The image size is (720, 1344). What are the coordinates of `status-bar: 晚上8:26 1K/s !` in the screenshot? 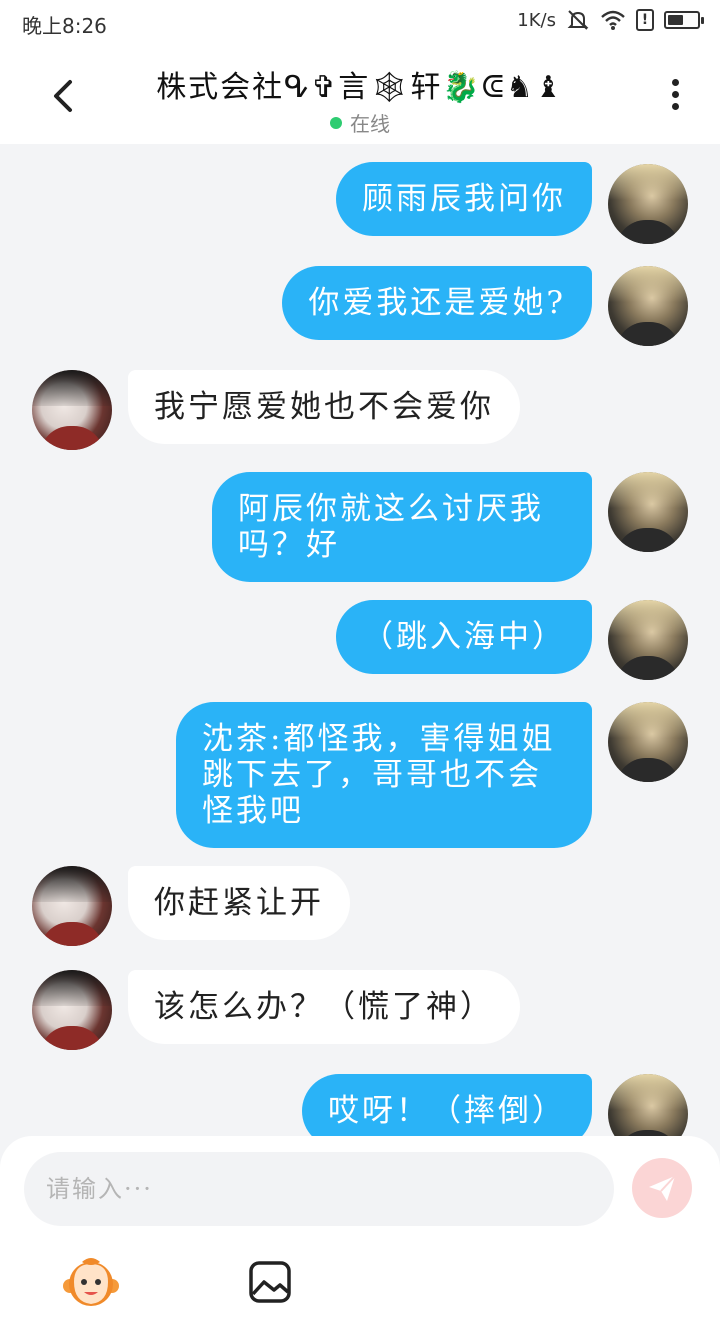 It's located at (360, 22).